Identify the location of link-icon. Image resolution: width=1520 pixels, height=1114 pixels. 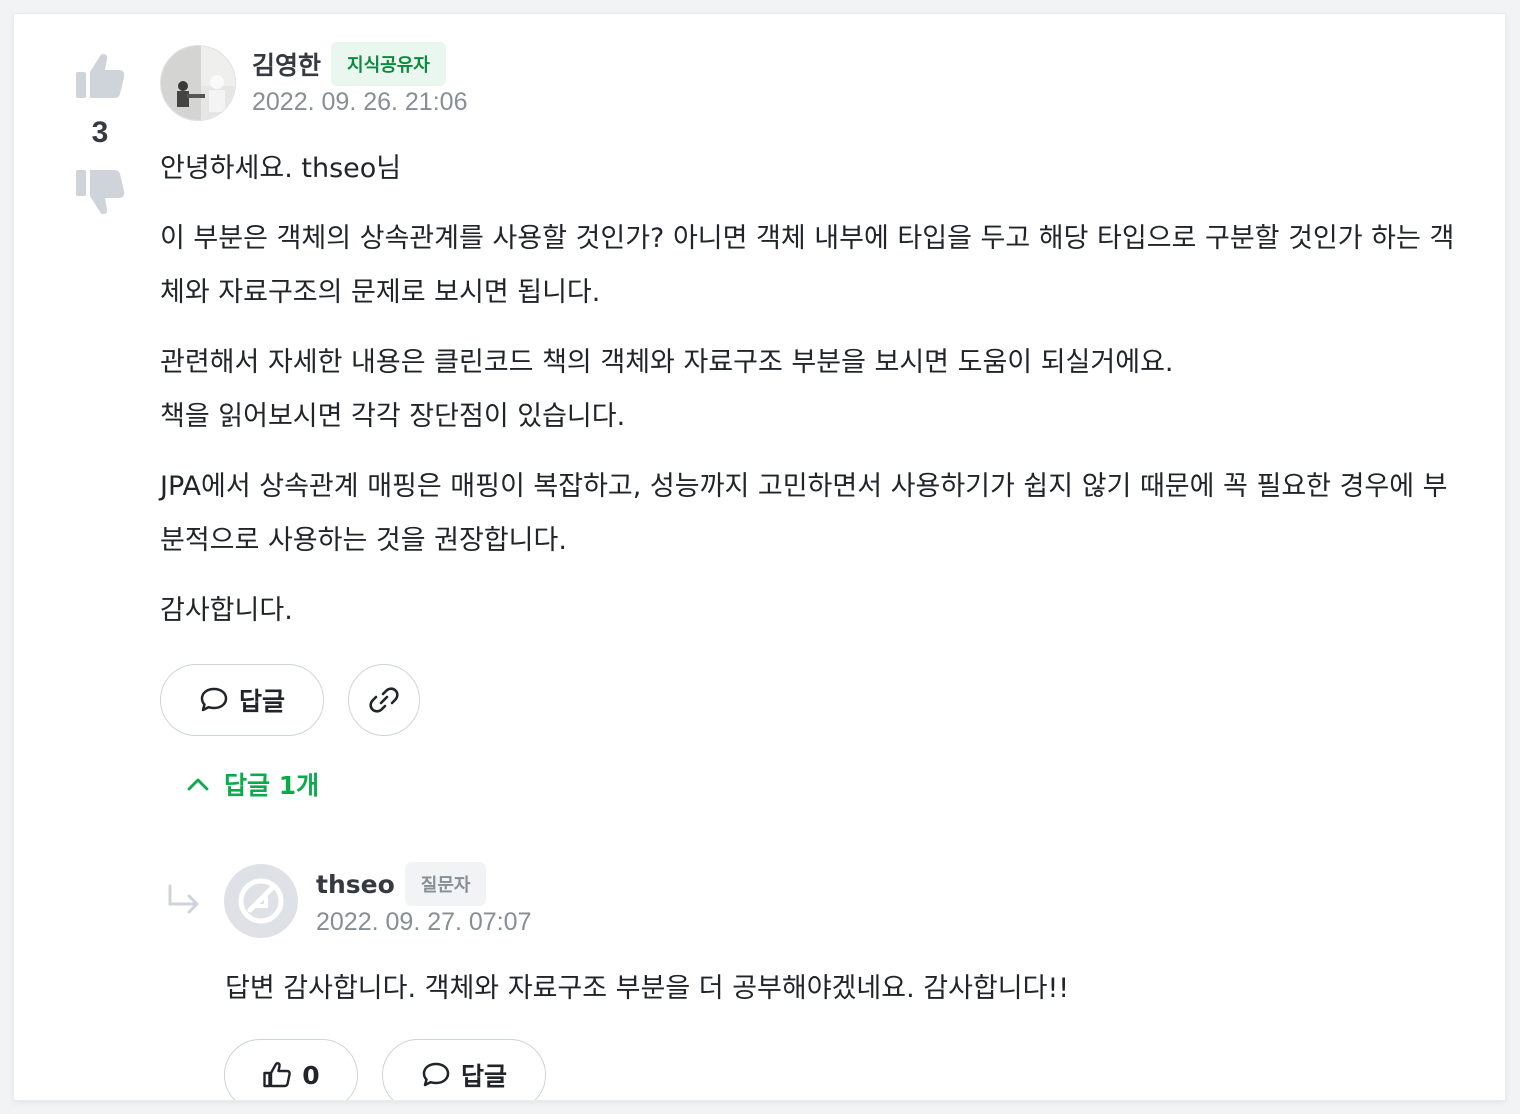
(384, 700).